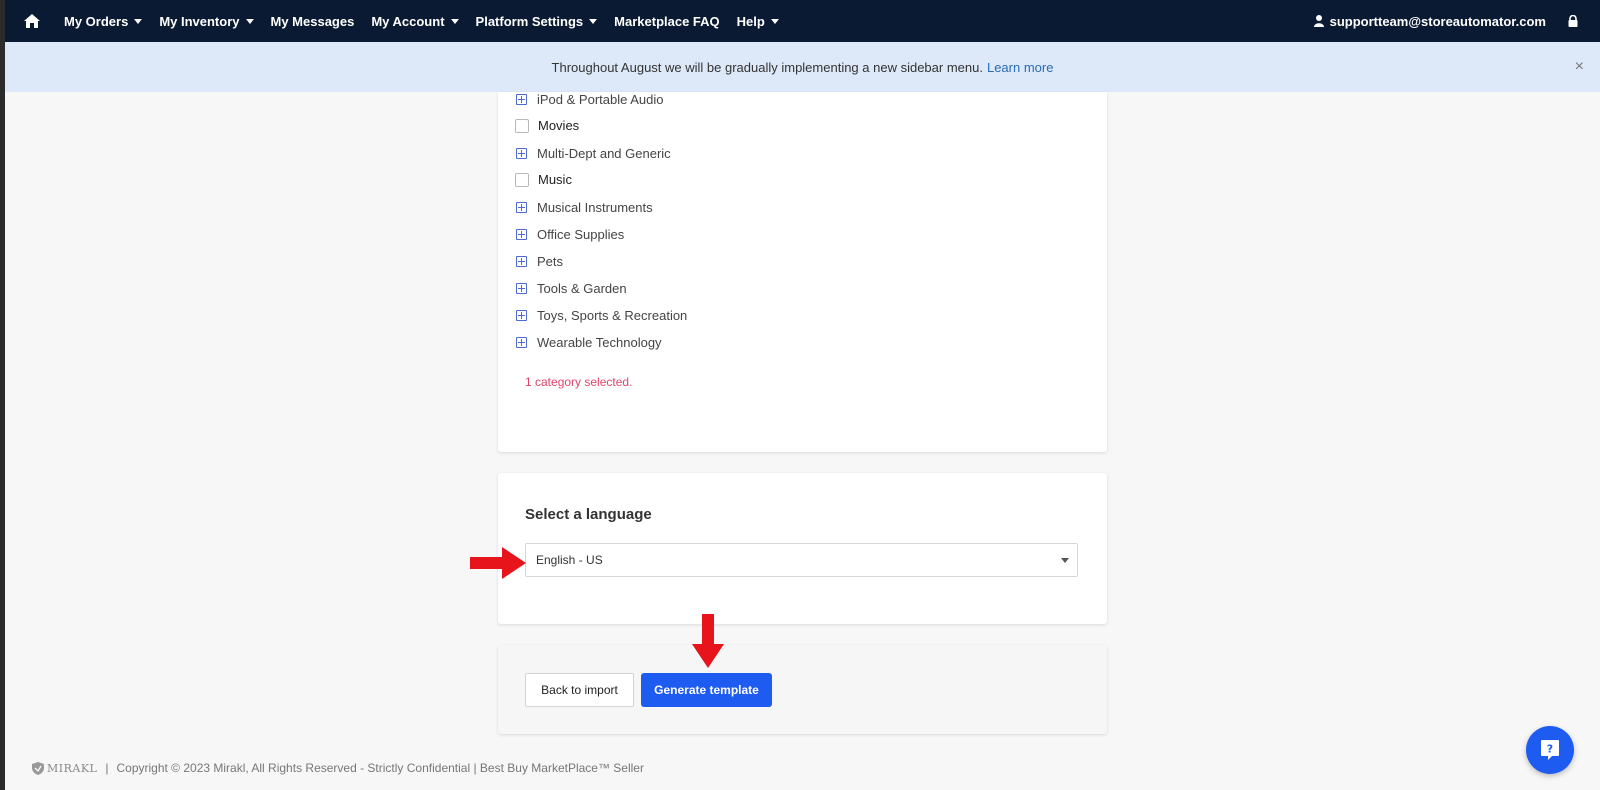 This screenshot has height=790, width=1600. I want to click on category-label: Toys, Sports & Recreation, so click(612, 315).